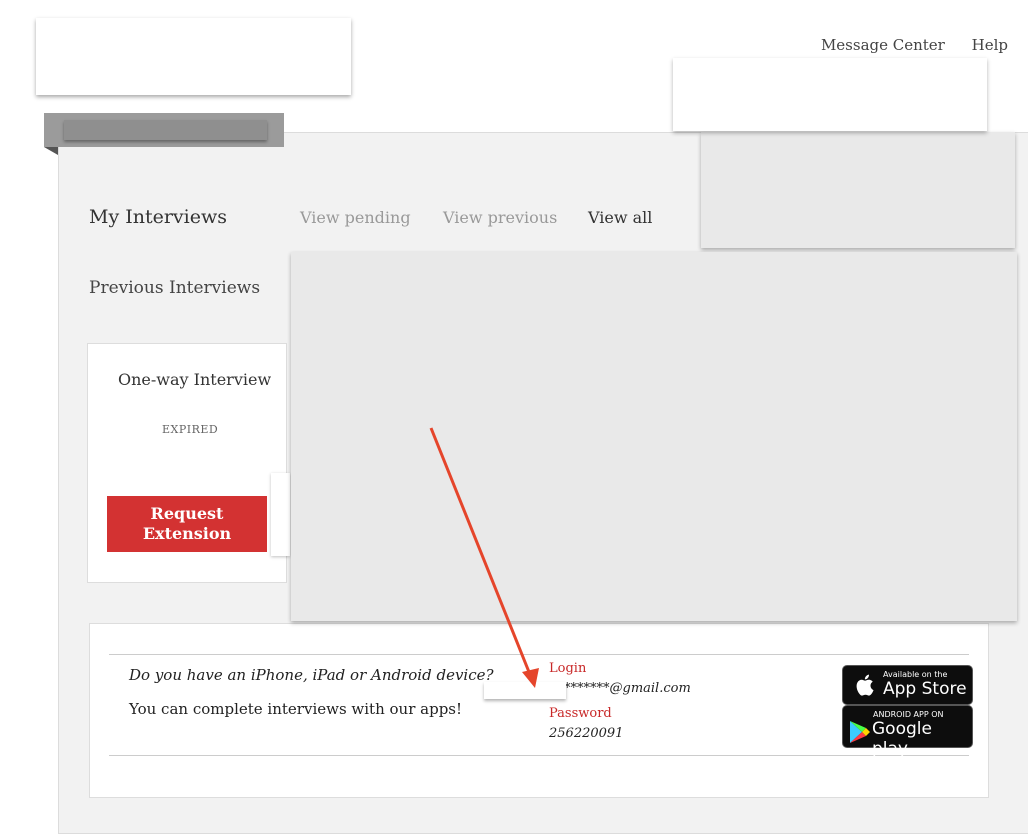 The height and width of the screenshot is (834, 1028). What do you see at coordinates (187, 513) in the screenshot?
I see `request-extension-label-1: Request` at bounding box center [187, 513].